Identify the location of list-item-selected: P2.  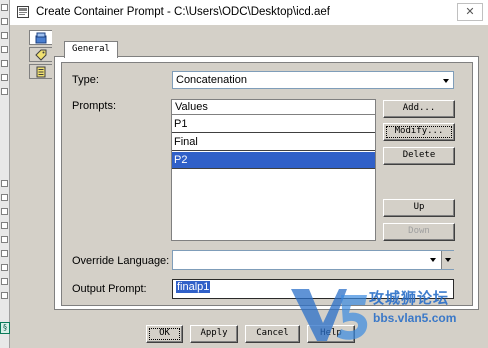
(273, 160).